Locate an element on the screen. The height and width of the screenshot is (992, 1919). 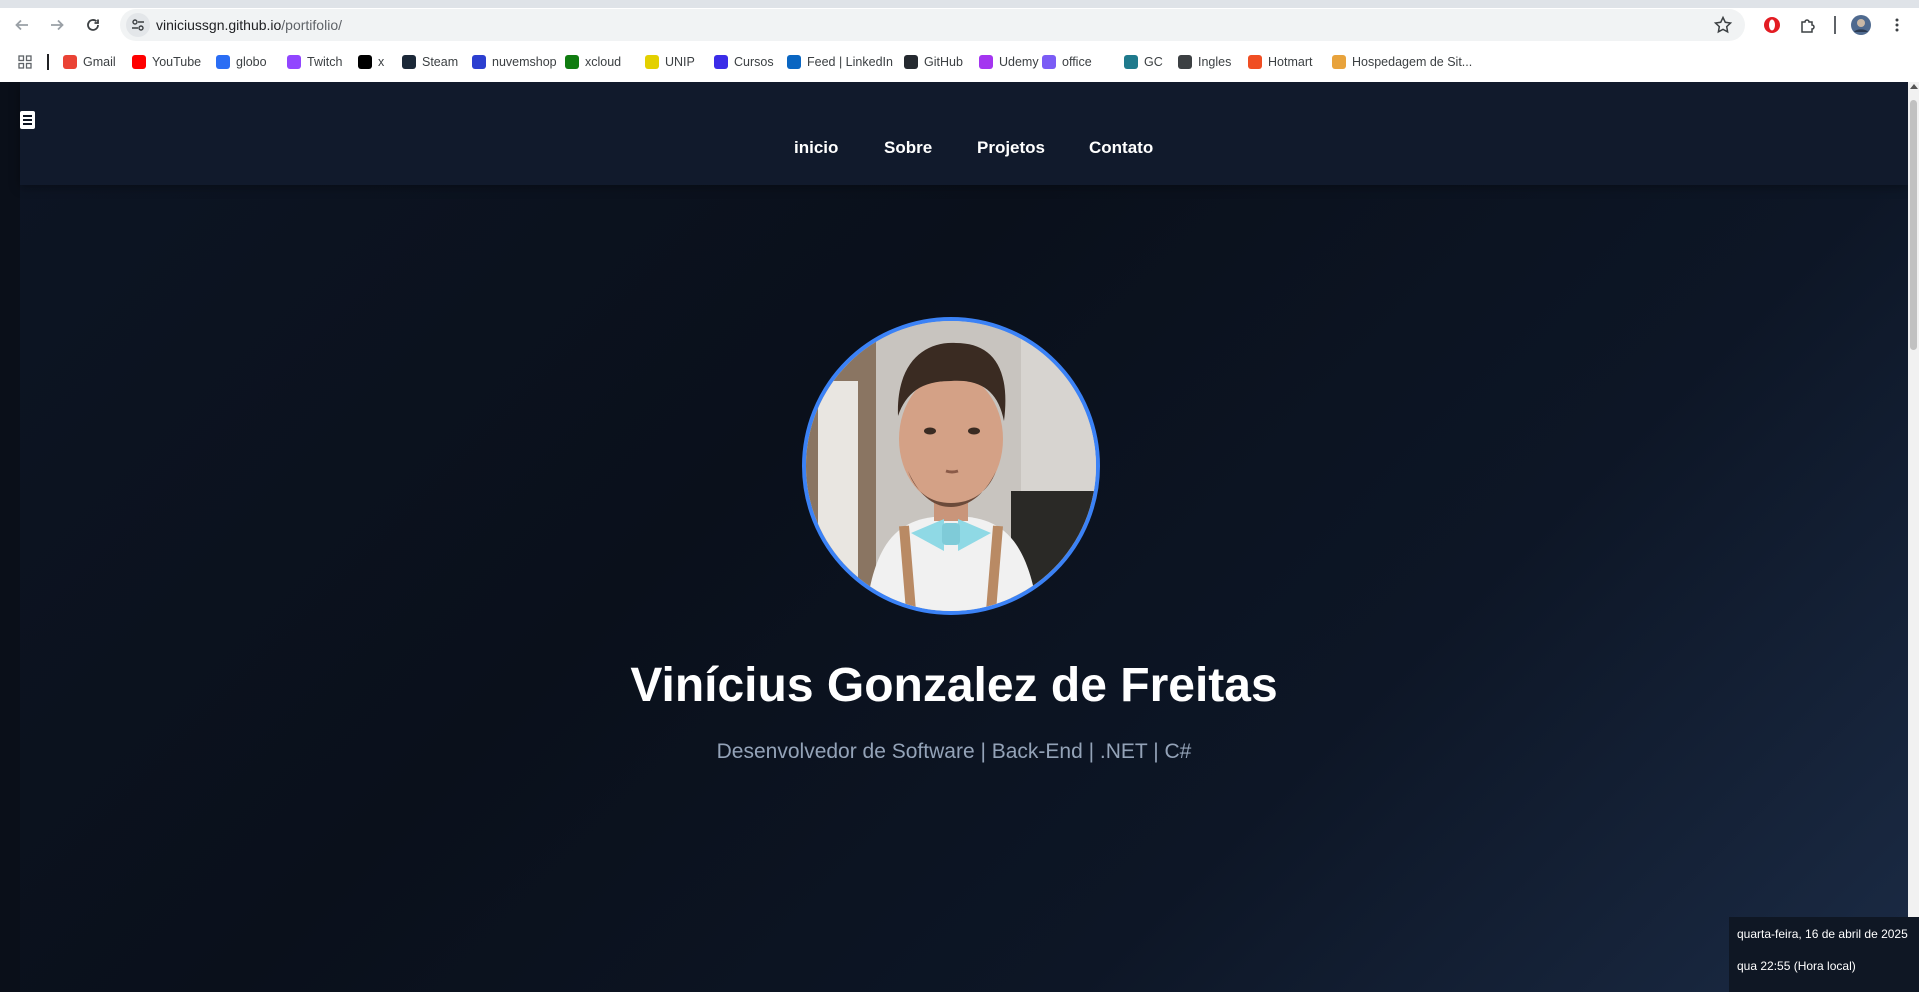
bookmark-steam: Steam is located at coordinates (430, 62).